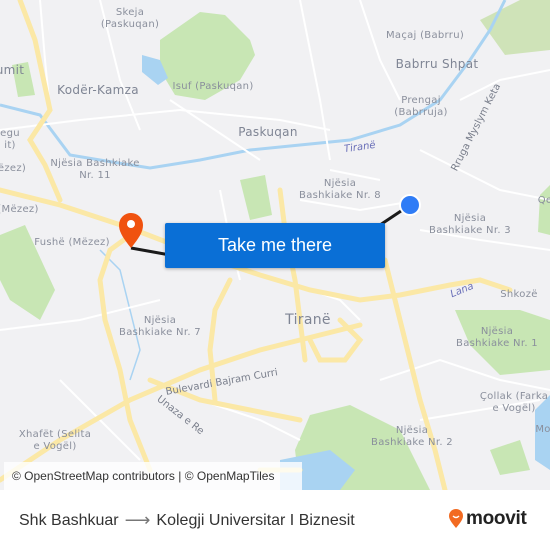  I want to click on place-label: (Mëzez), so click(19, 209).